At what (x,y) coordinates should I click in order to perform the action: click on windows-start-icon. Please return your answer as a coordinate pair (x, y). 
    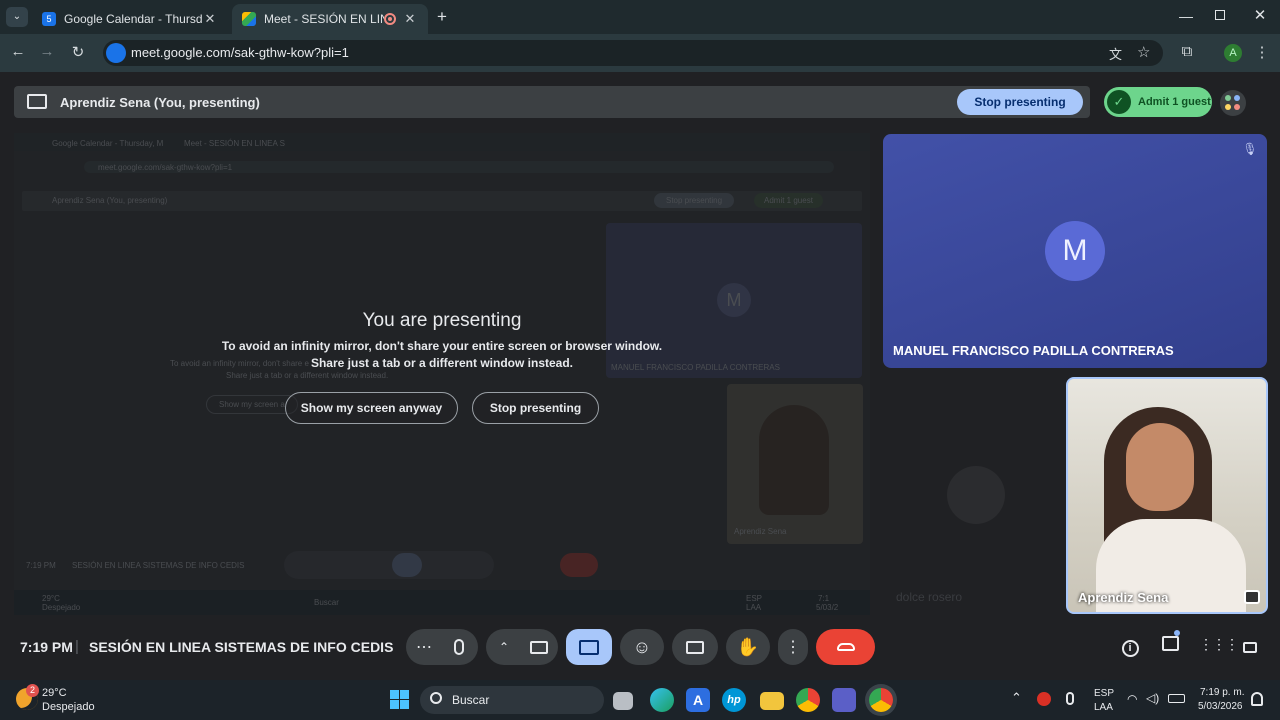
    Looking at the image, I should click on (399, 699).